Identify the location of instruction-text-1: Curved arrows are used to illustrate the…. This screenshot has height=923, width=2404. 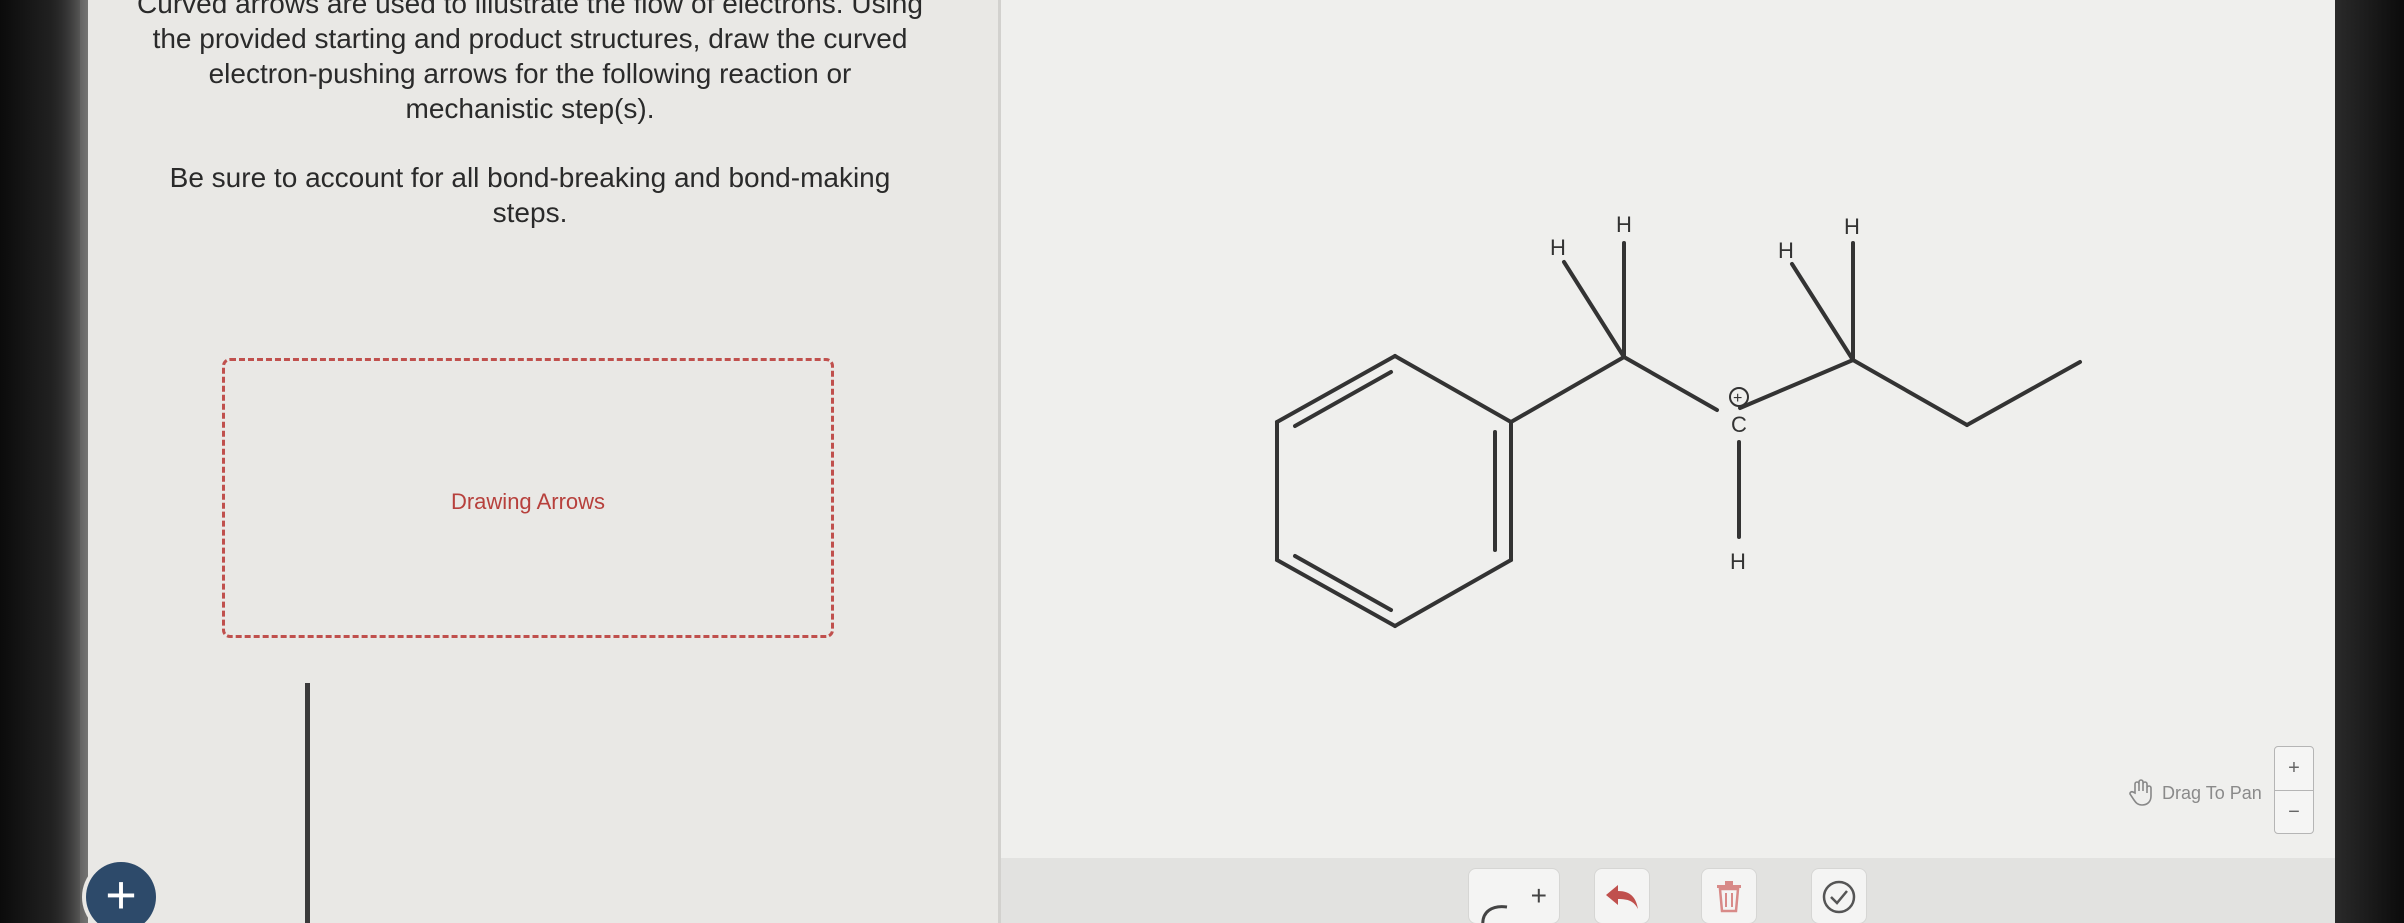
(530, 63).